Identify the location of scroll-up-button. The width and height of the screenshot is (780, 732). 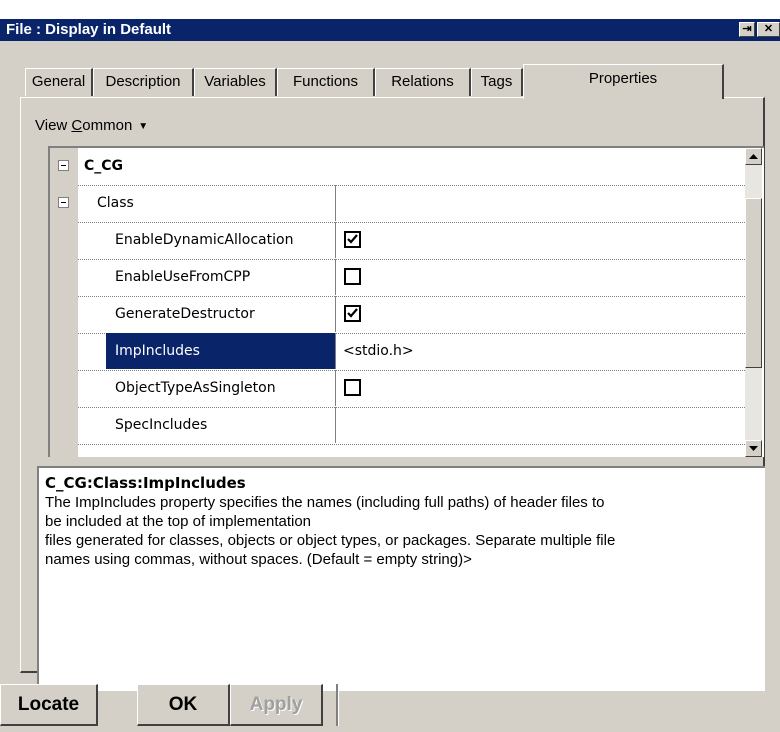
(753, 156).